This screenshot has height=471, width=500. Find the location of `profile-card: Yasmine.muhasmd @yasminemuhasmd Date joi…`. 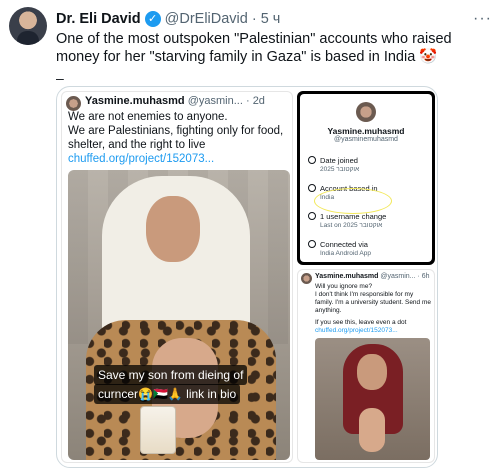

profile-card: Yasmine.muhasmd @yasminemuhasmd Date joi… is located at coordinates (366, 178).